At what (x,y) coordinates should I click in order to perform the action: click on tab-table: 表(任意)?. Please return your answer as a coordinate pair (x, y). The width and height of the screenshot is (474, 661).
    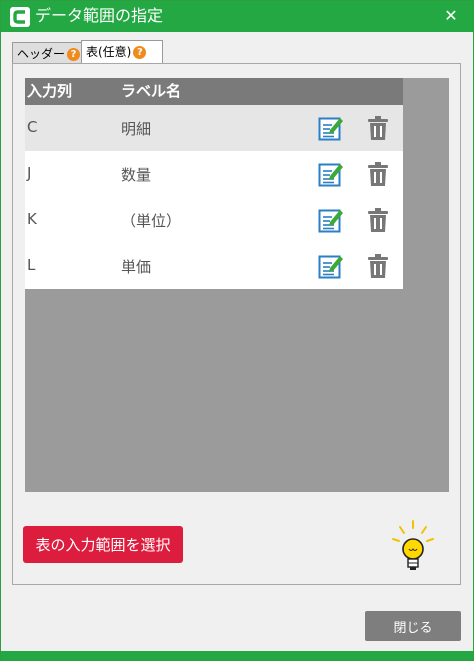
    Looking at the image, I should click on (122, 52).